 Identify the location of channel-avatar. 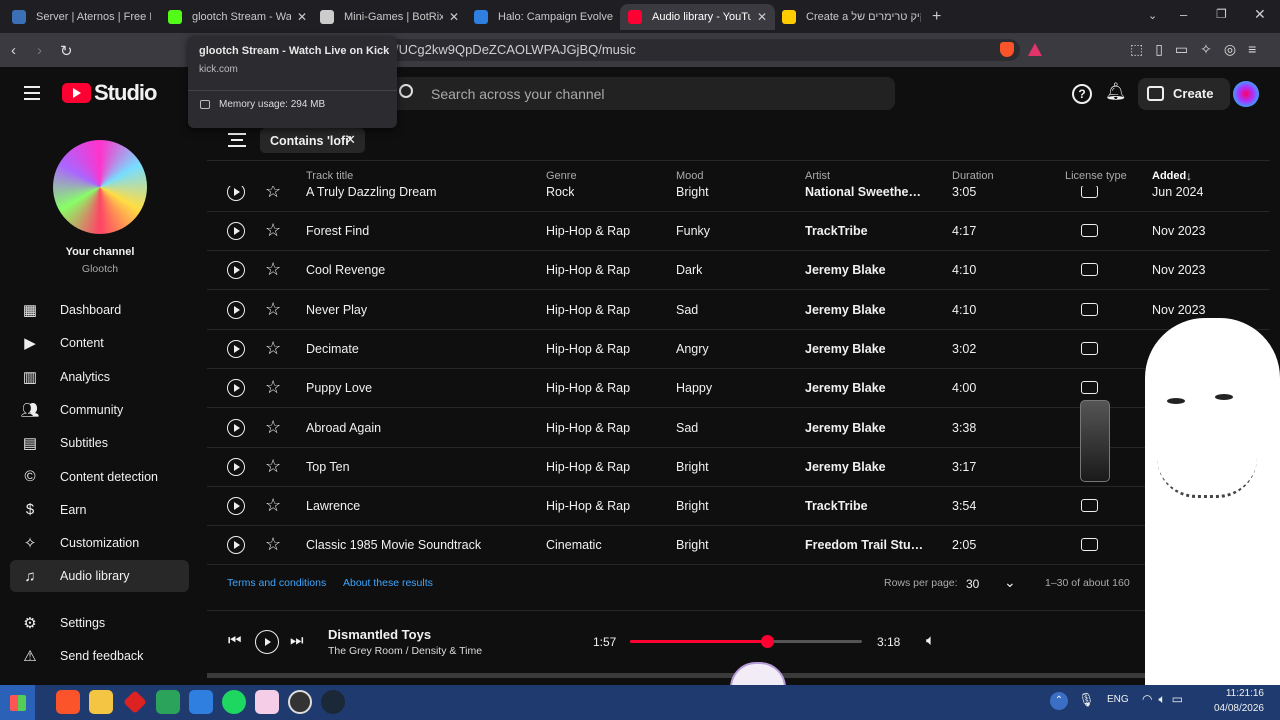
(100, 187).